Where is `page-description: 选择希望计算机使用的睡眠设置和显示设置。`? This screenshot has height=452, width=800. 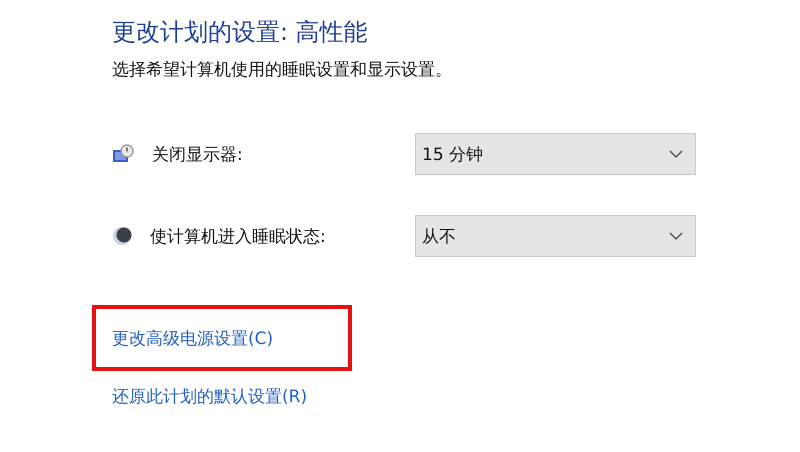
page-description: 选择希望计算机使用的睡眠设置和显示设置。 is located at coordinates (282, 70).